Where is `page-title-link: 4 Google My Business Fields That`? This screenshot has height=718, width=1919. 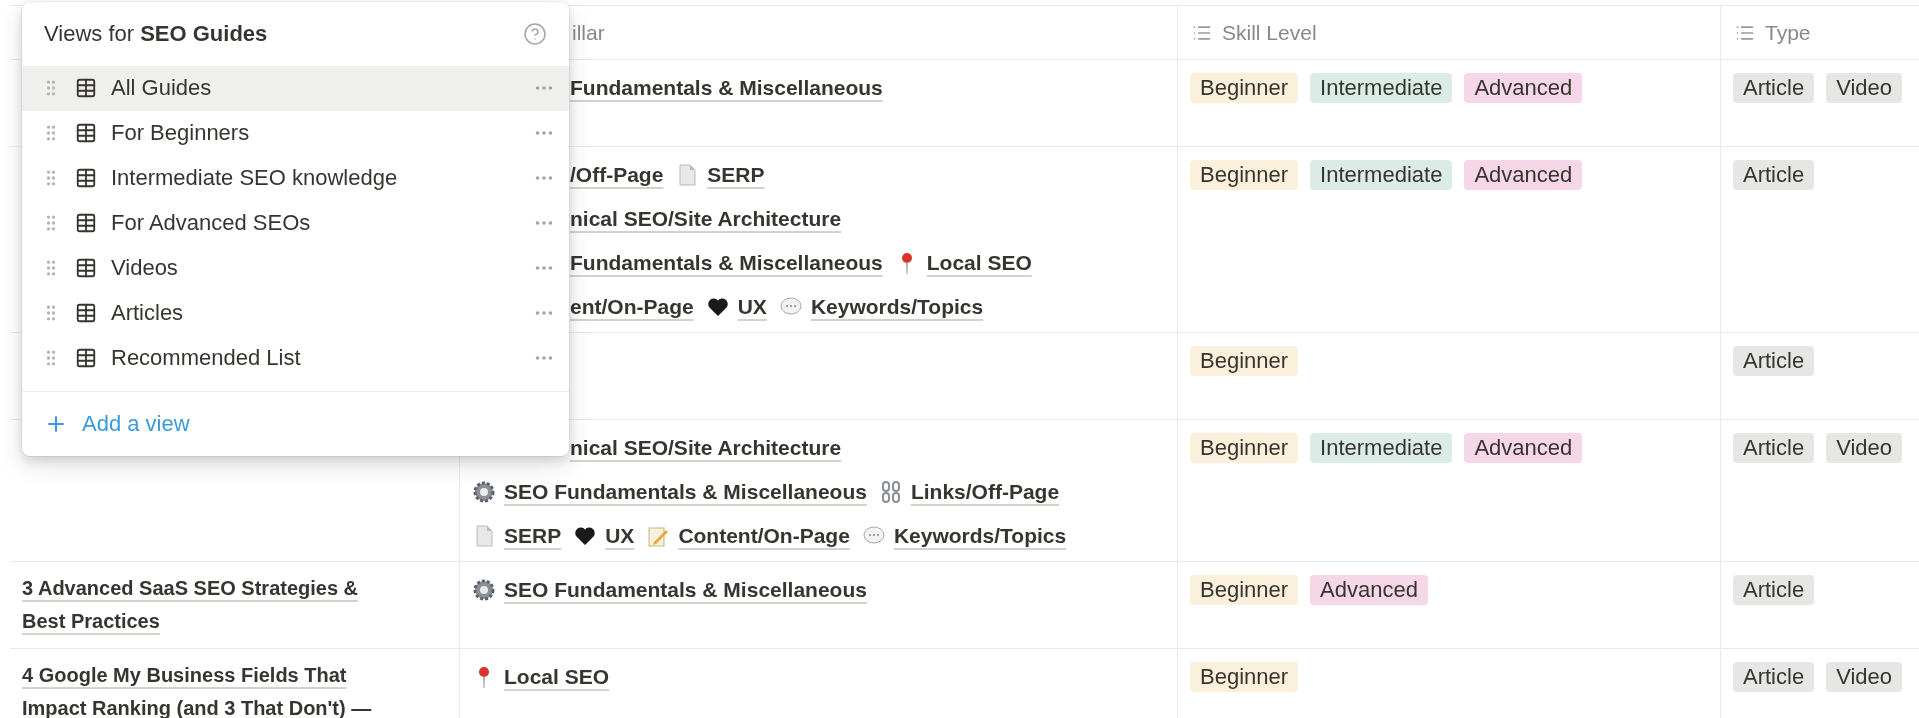 page-title-link: 4 Google My Business Fields That is located at coordinates (184, 675).